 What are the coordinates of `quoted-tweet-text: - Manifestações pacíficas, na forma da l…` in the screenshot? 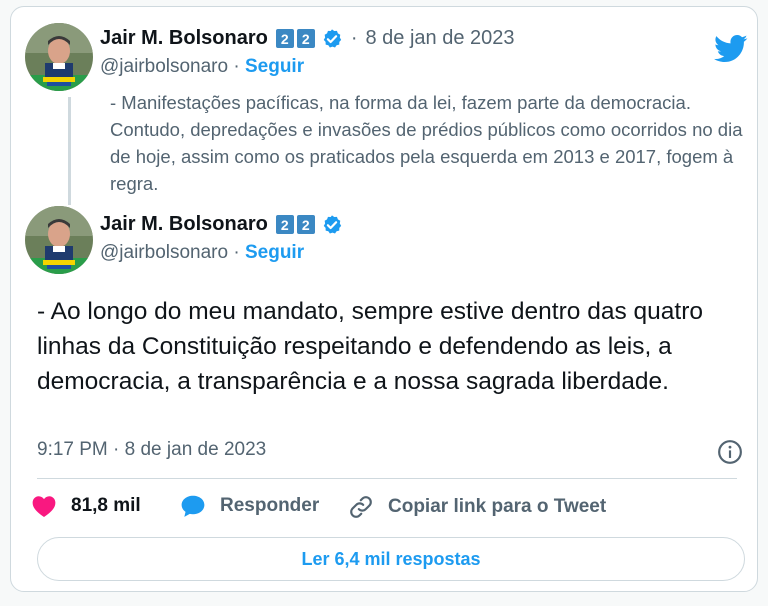 It's located at (426, 143).